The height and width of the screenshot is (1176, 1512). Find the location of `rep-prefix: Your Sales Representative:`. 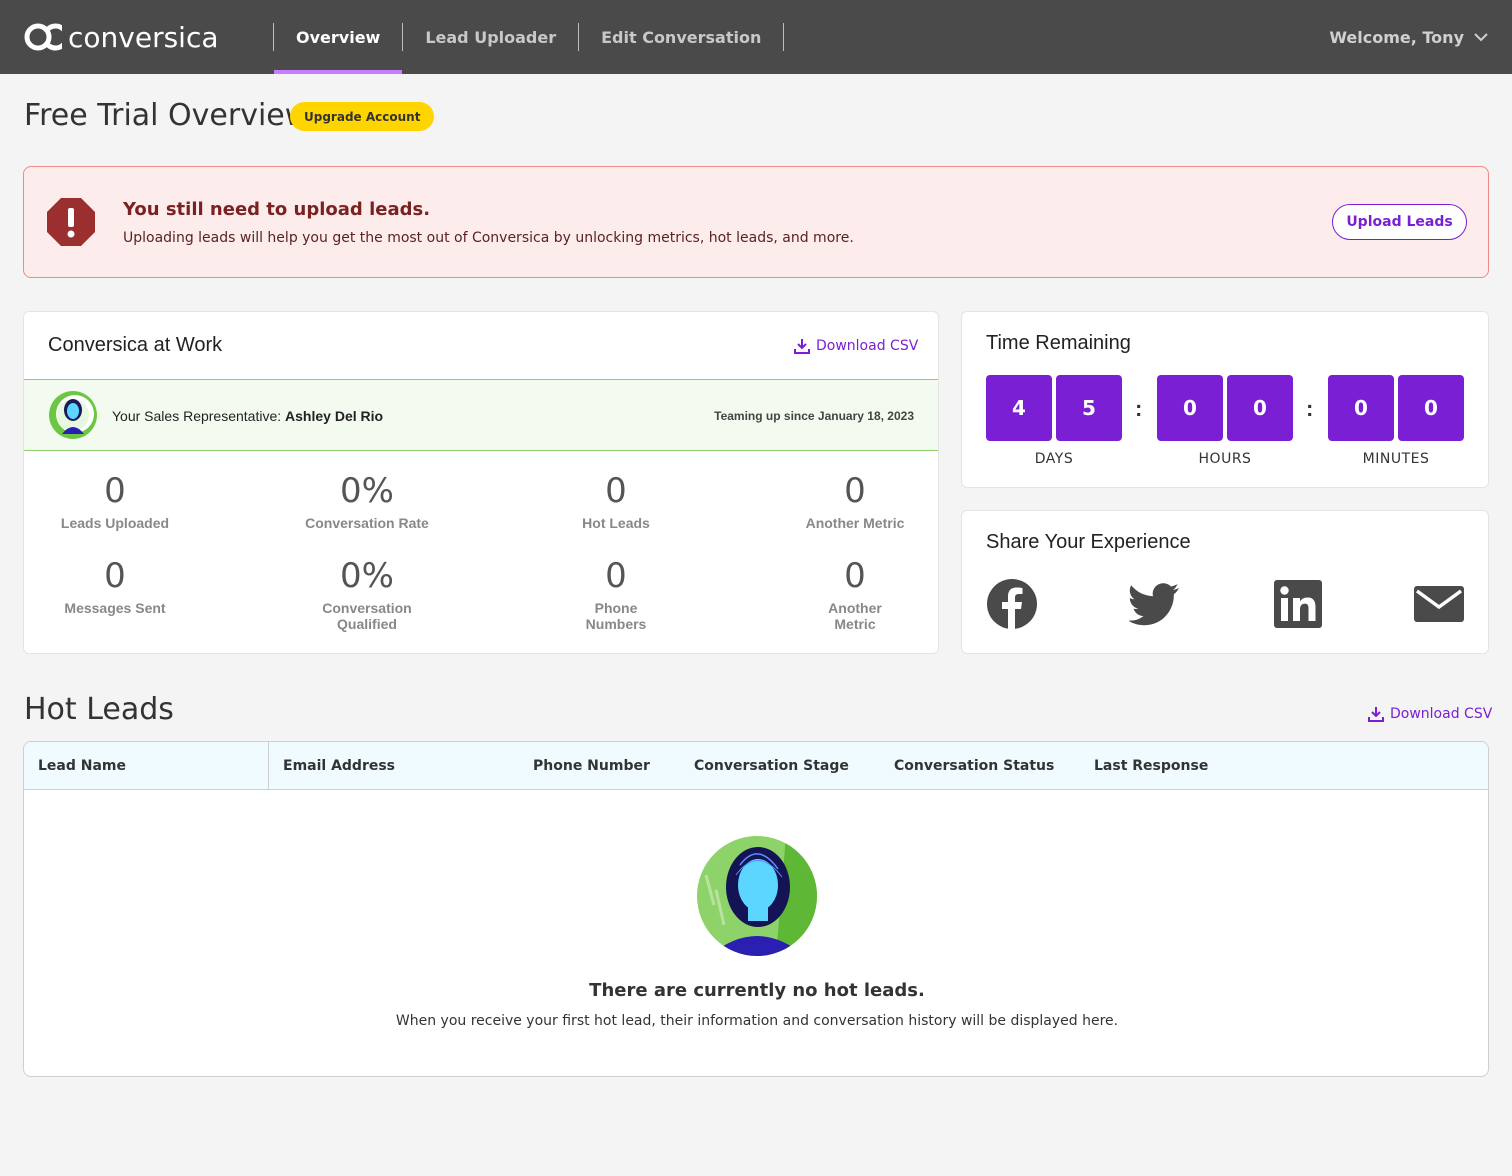

rep-prefix: Your Sales Representative: is located at coordinates (199, 416).